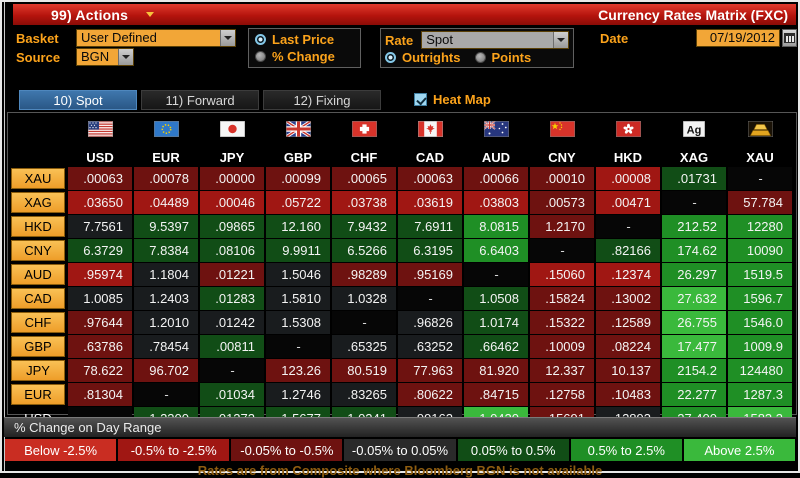  What do you see at coordinates (166, 226) in the screenshot?
I see `cell-HKD-EUR: 9.5397` at bounding box center [166, 226].